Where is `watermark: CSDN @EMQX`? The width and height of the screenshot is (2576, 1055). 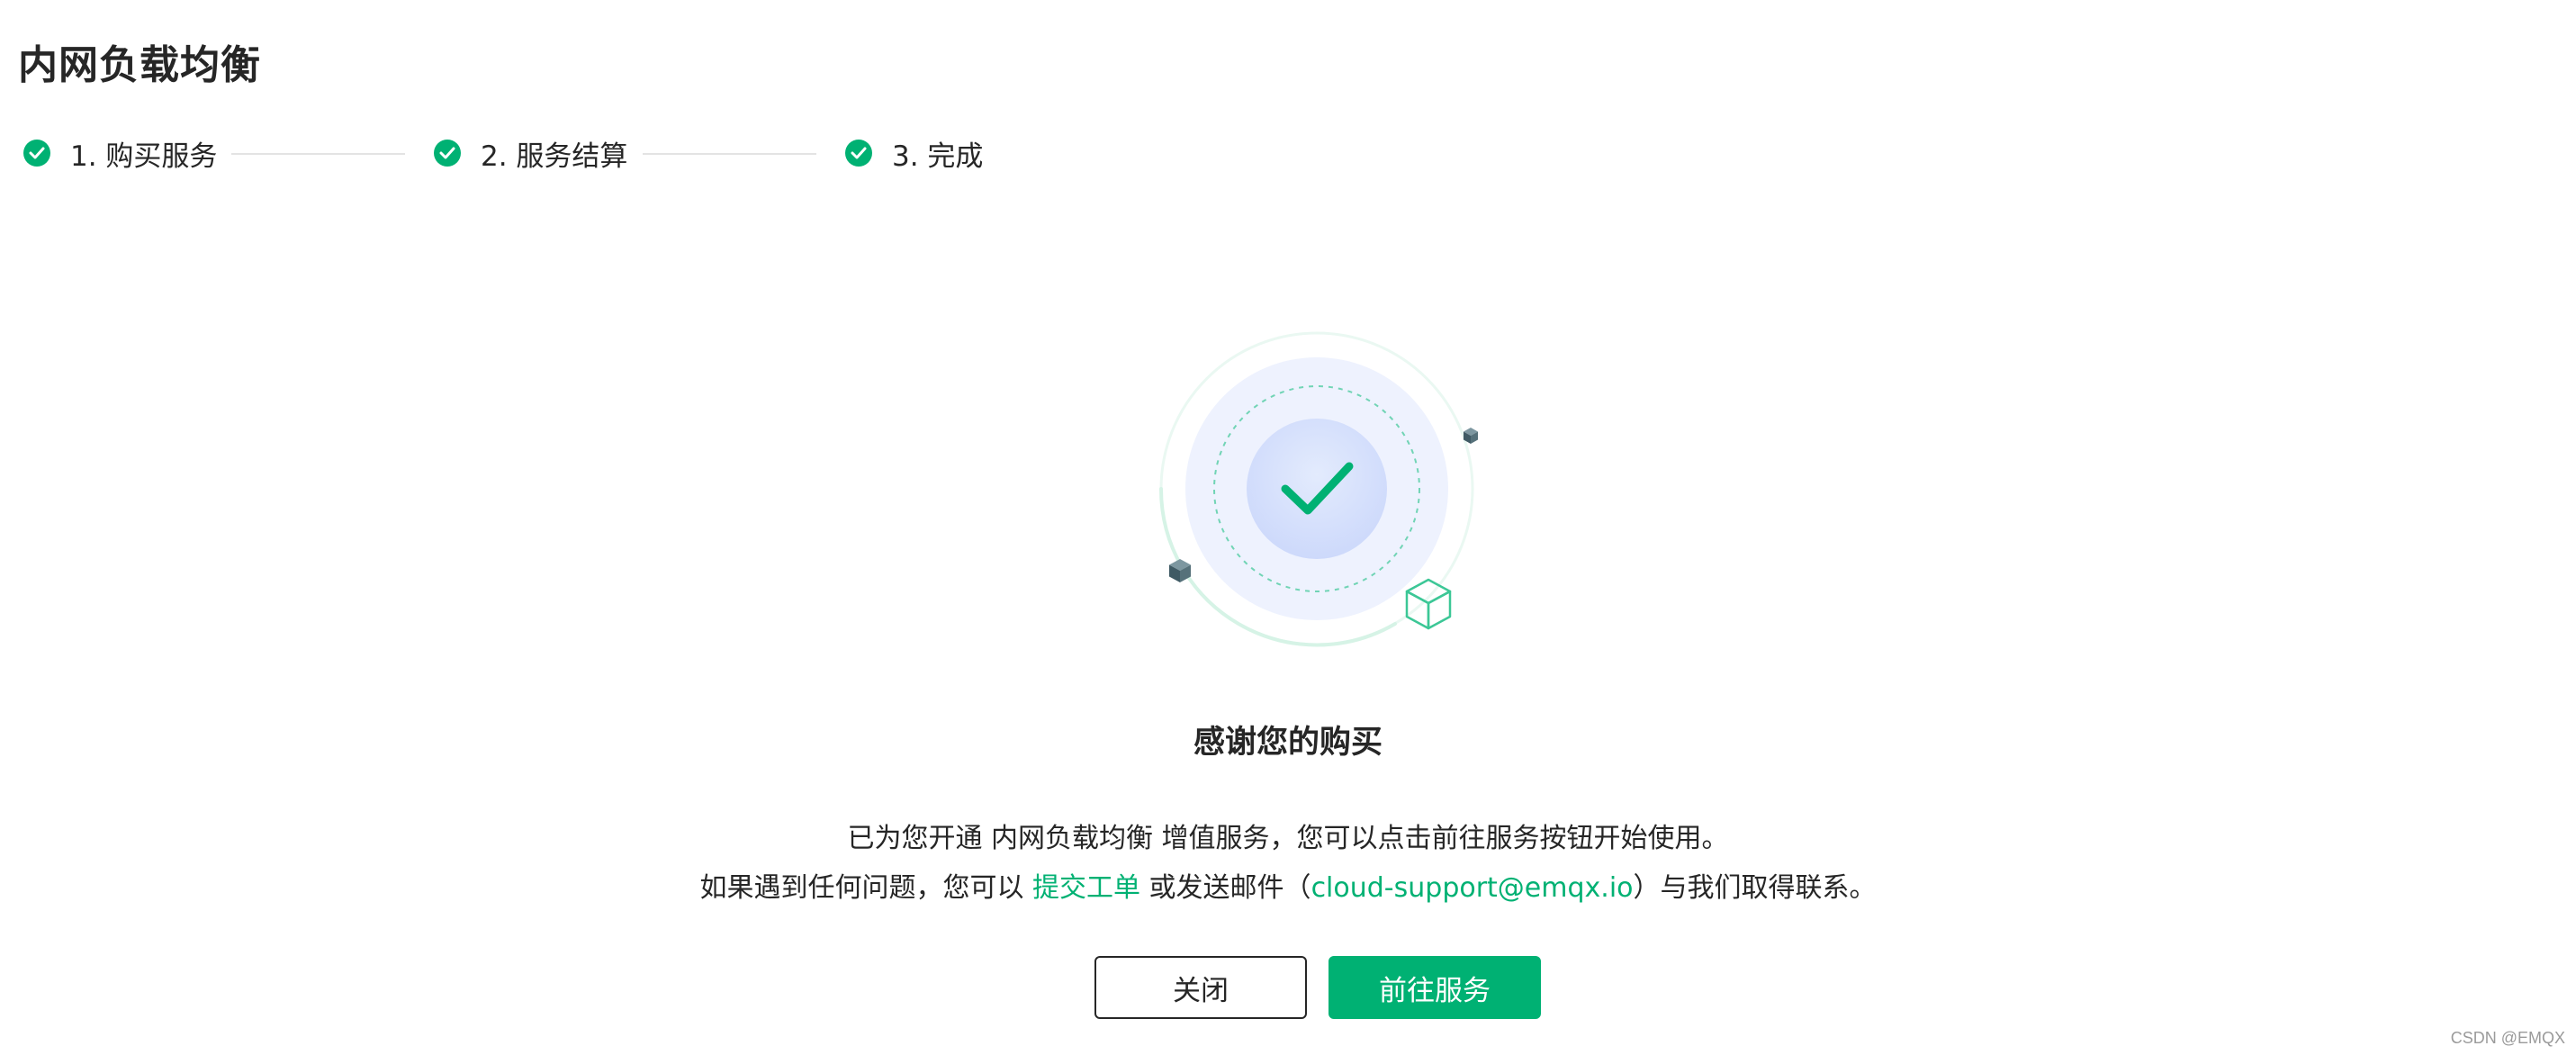 watermark: CSDN @EMQX is located at coordinates (2507, 1038).